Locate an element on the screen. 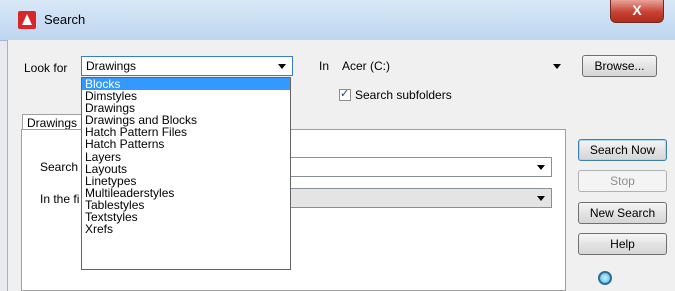  close-button: X is located at coordinates (637, 11).